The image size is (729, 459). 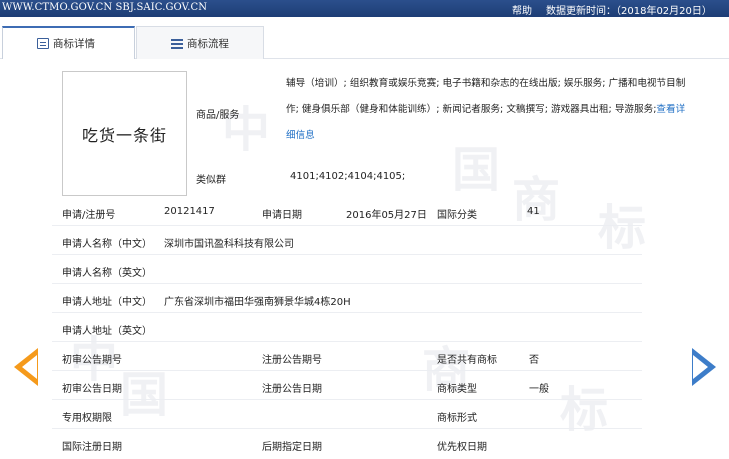 I want to click on prelim-date-label: 初审公告日期, so click(x=92, y=389).